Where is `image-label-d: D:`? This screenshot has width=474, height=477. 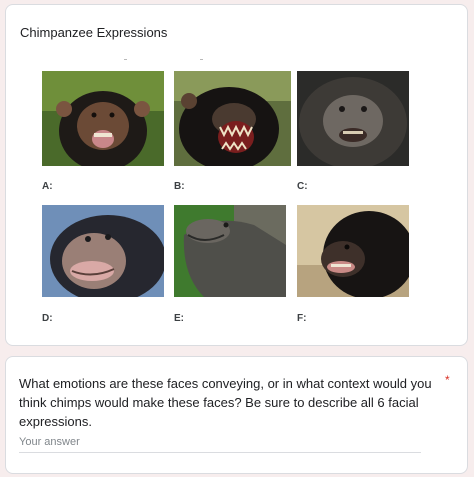
image-label-d: D: is located at coordinates (47, 318).